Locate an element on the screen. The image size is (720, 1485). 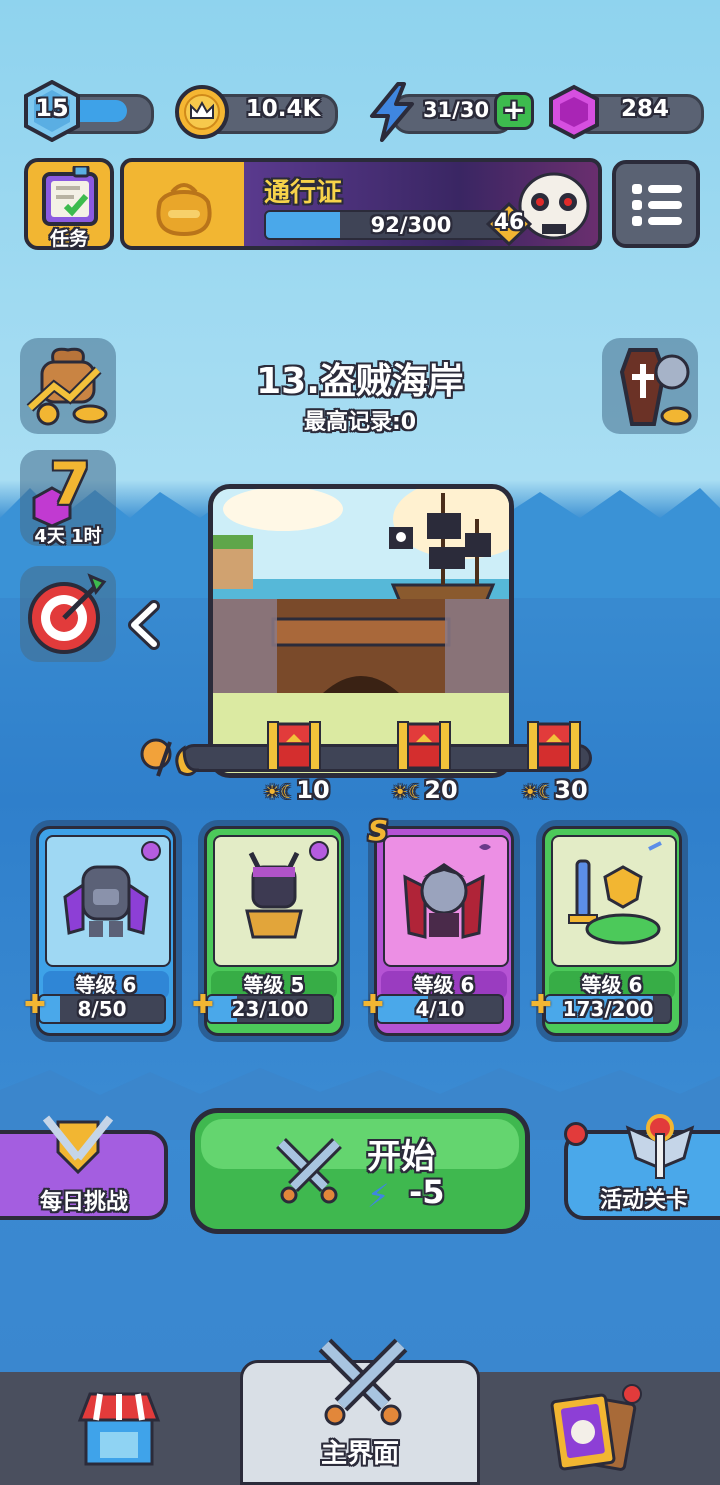
hero-card-2: 等级 5 23/100 ✚ is located at coordinates (271, 931).